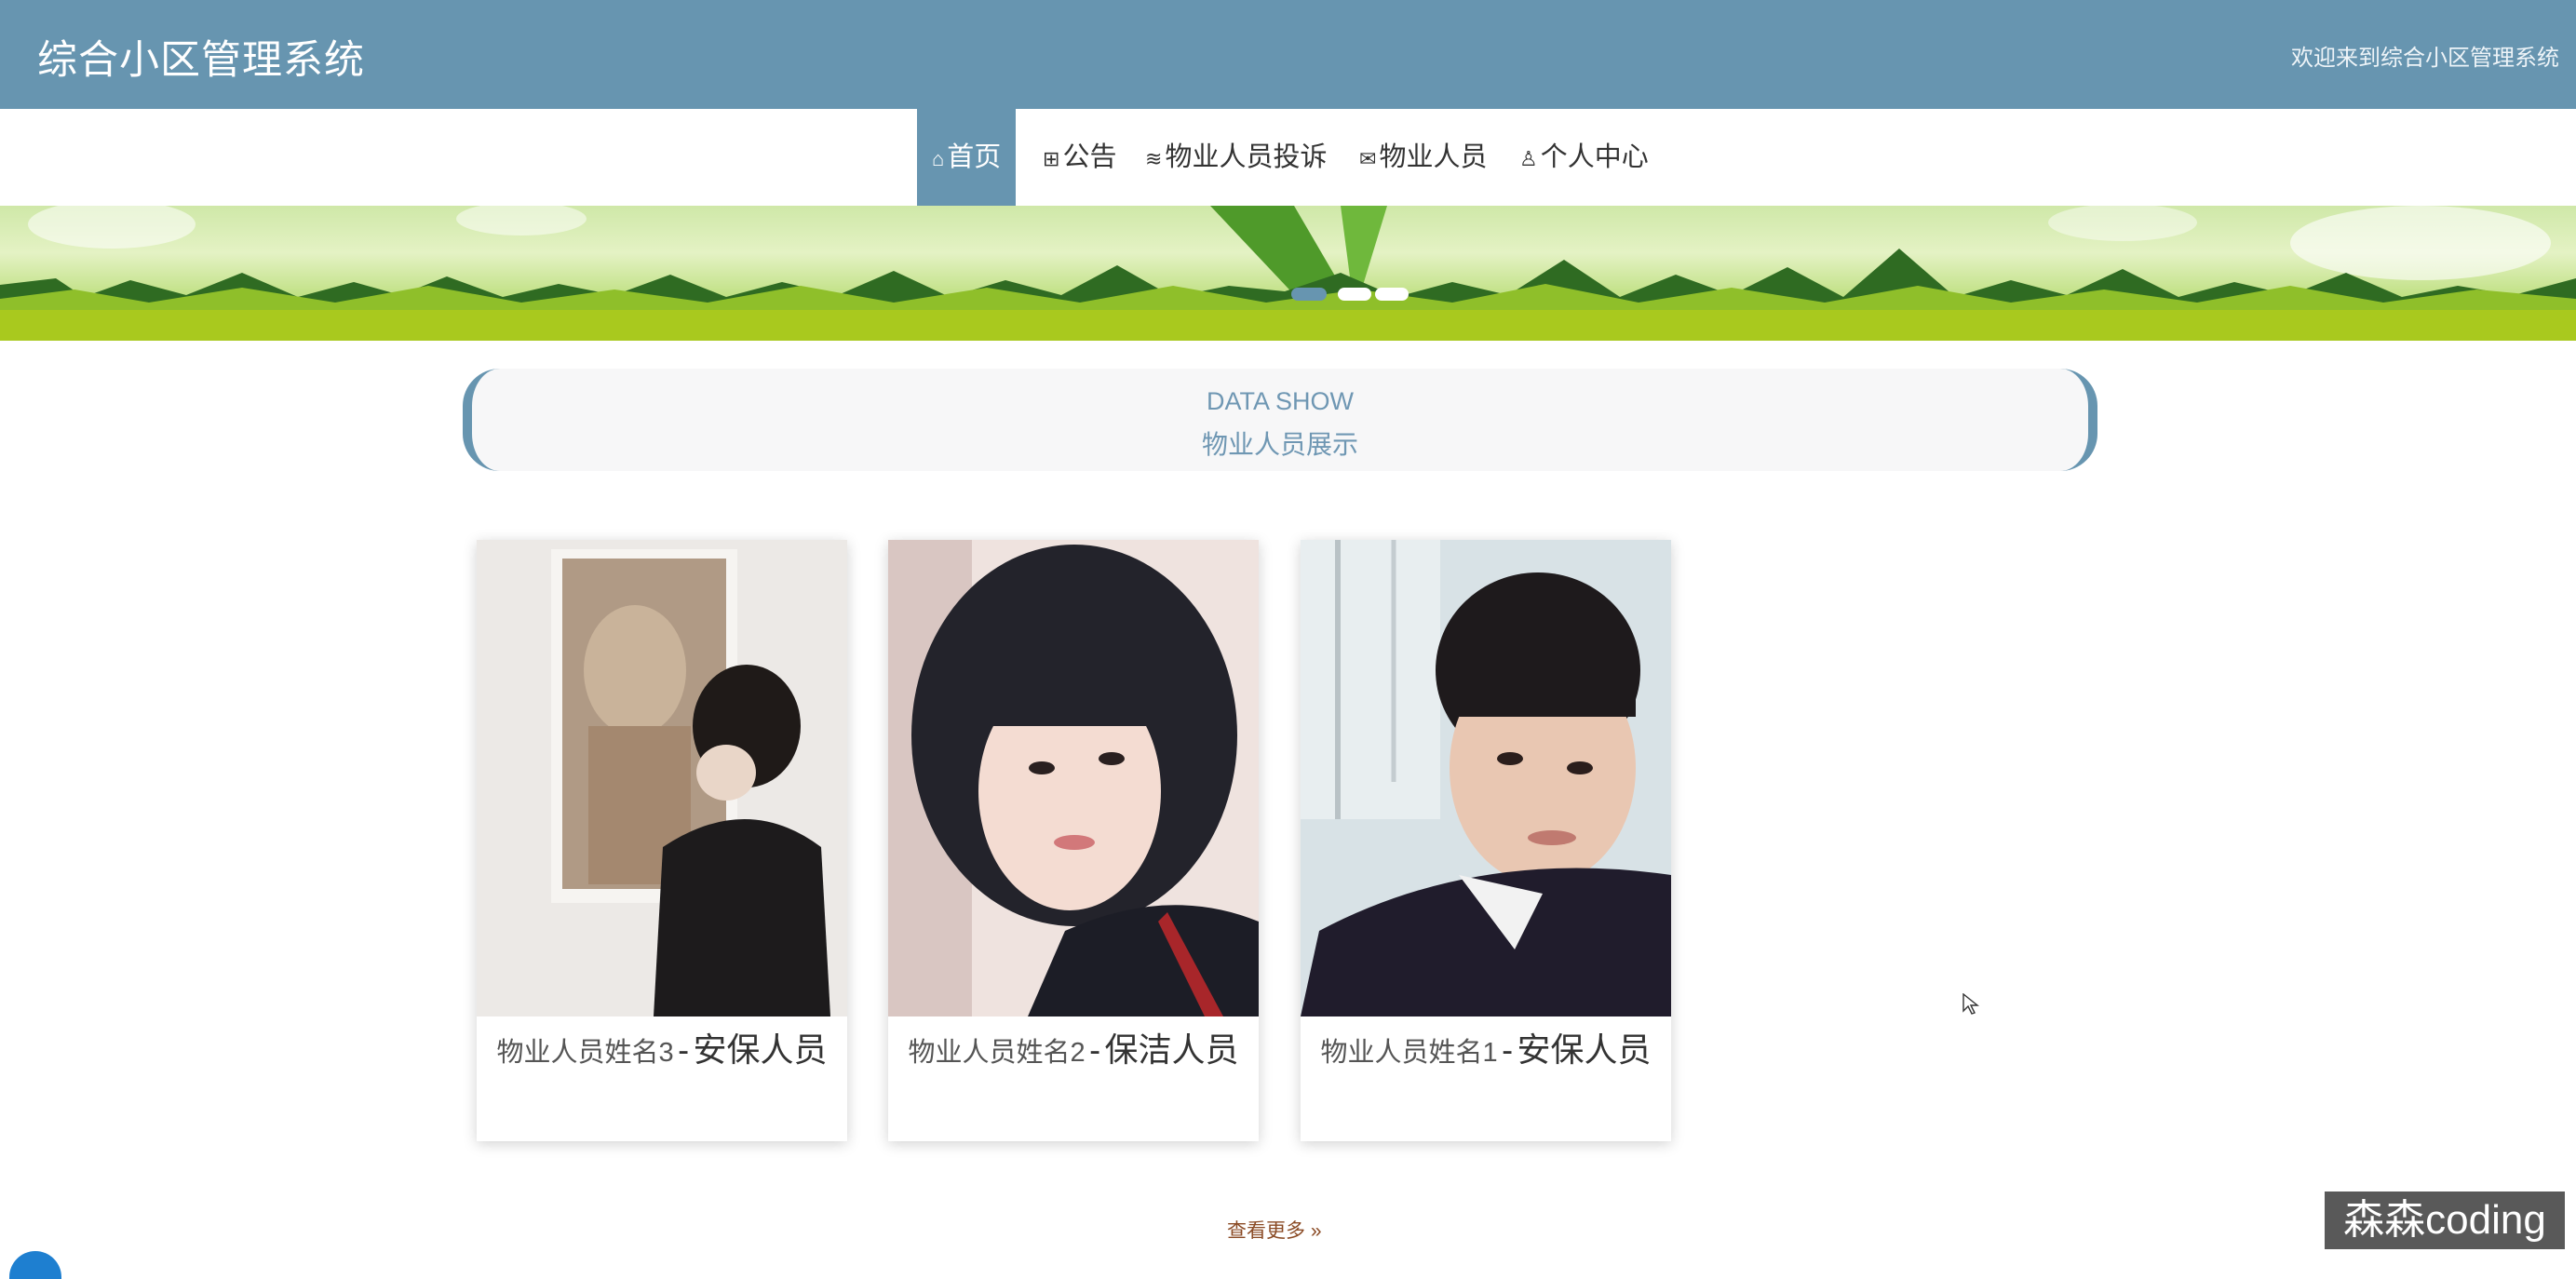 This screenshot has height=1279, width=2576. I want to click on nav-item-complaints: ≋ 物业人员投诉, so click(1236, 158).